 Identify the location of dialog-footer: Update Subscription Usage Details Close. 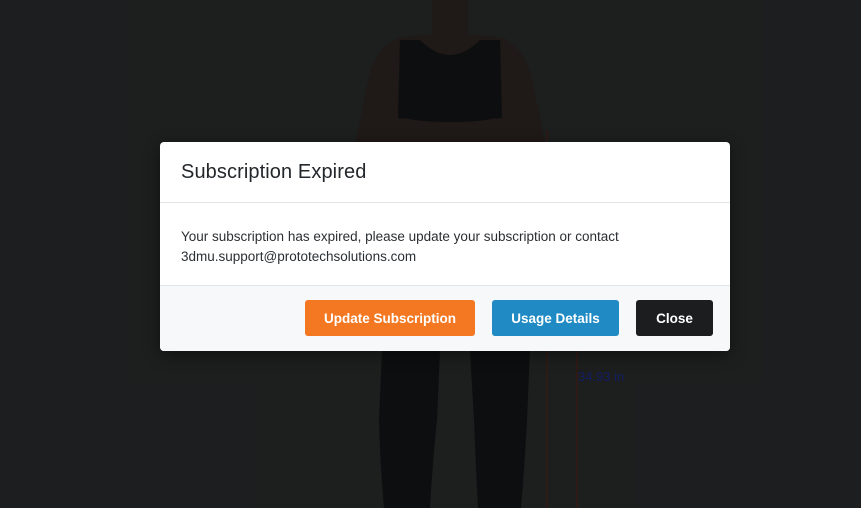
(445, 318).